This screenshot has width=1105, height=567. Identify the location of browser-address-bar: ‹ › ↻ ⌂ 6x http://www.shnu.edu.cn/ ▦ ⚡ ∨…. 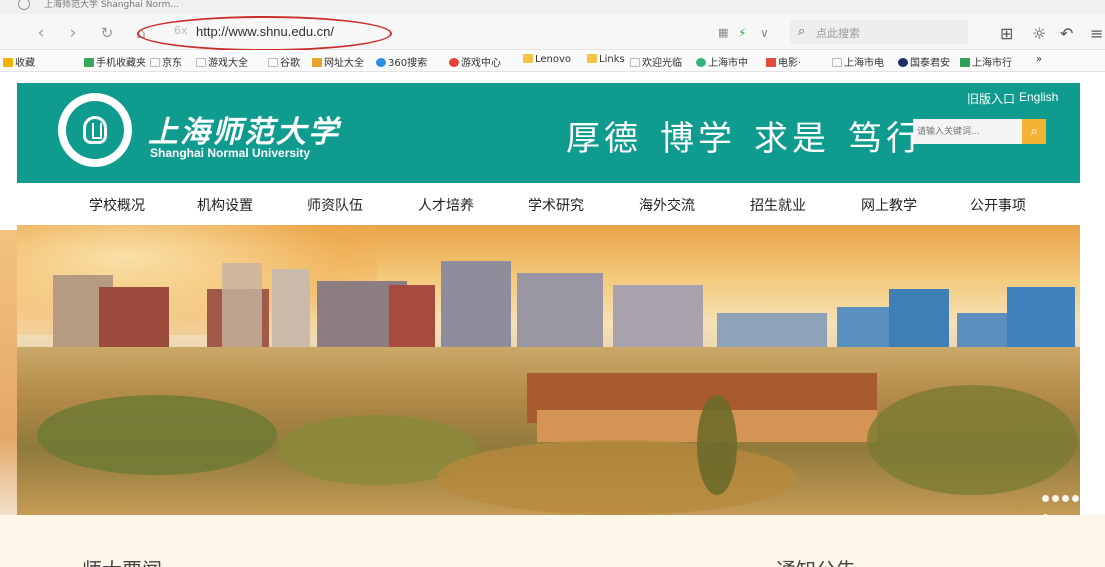
(552, 32).